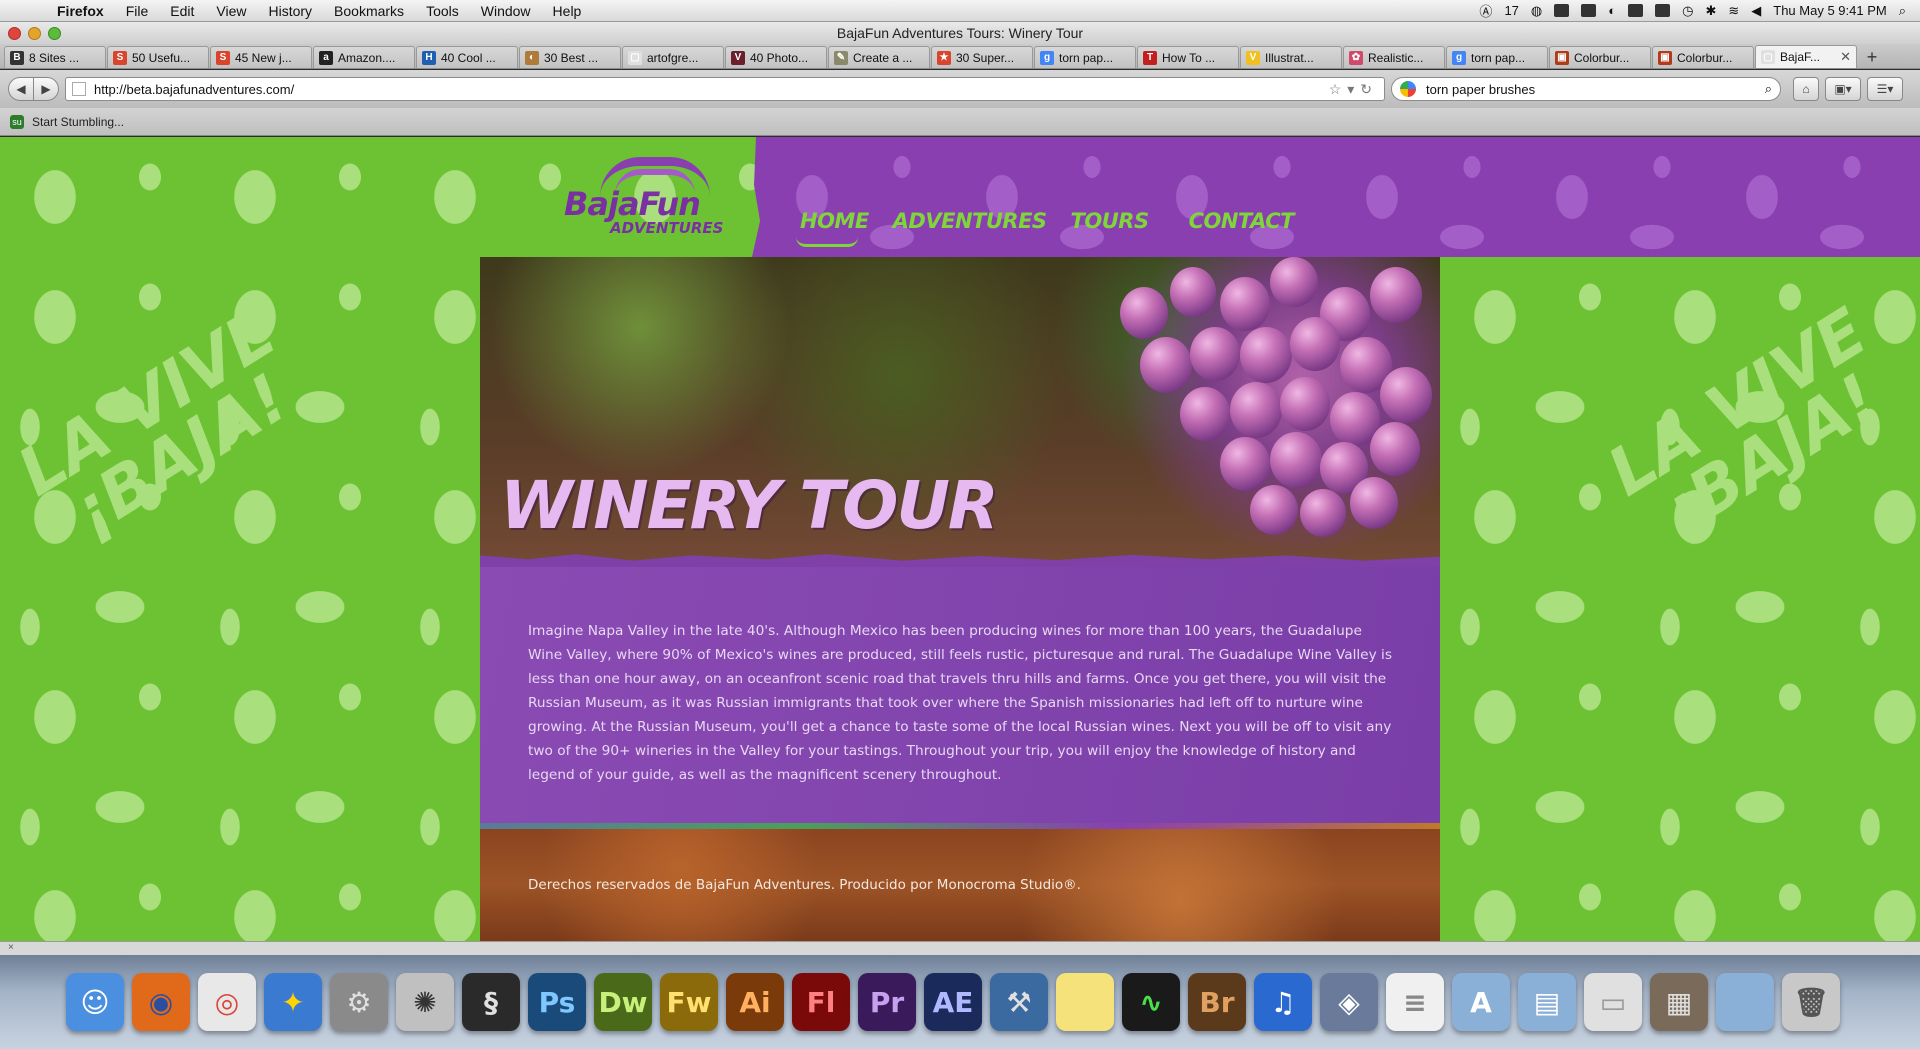 This screenshot has width=1920, height=1049. What do you see at coordinates (369, 11) in the screenshot?
I see `menu-bookmarks: Bookmarks` at bounding box center [369, 11].